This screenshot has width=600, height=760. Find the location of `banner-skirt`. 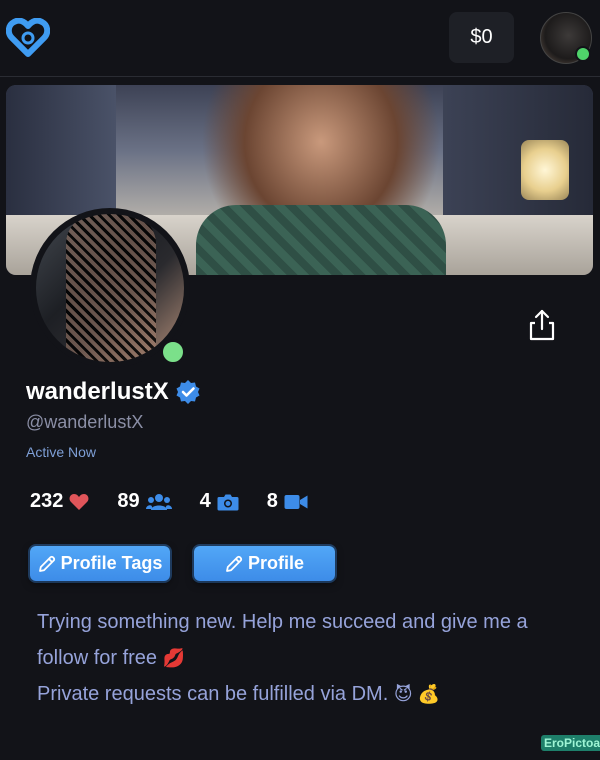

banner-skirt is located at coordinates (321, 240).